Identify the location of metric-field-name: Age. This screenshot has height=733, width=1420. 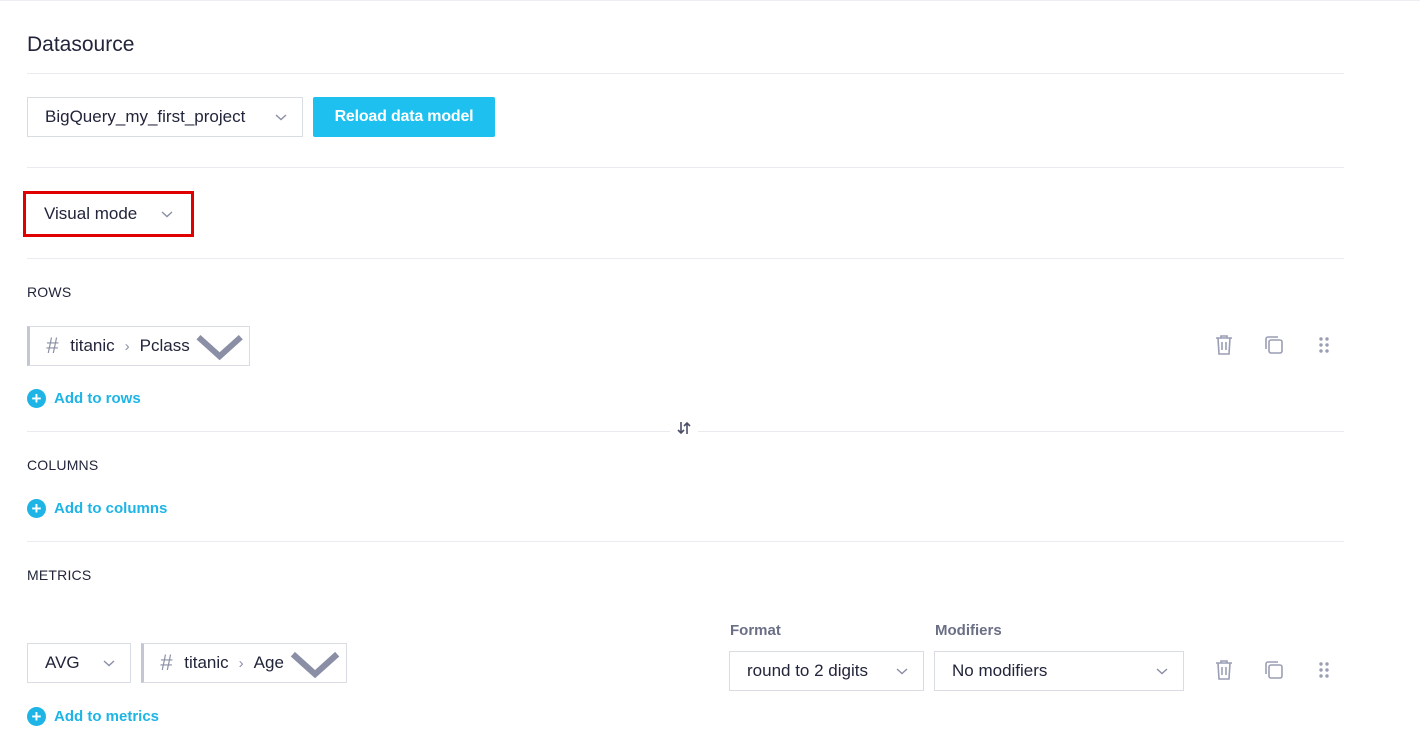
(268, 662).